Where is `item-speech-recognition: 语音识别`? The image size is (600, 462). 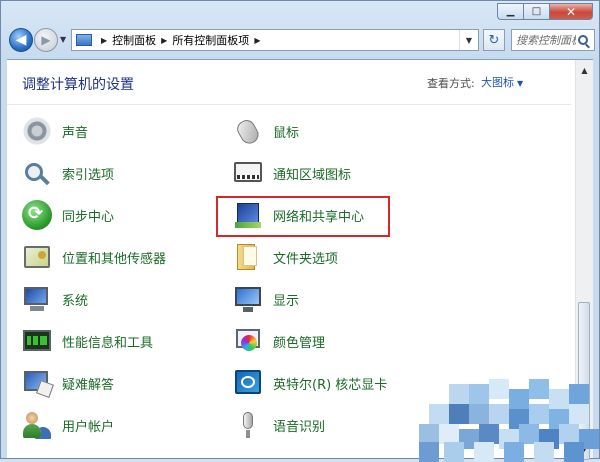
item-speech-recognition: 语音识别 is located at coordinates (279, 425).